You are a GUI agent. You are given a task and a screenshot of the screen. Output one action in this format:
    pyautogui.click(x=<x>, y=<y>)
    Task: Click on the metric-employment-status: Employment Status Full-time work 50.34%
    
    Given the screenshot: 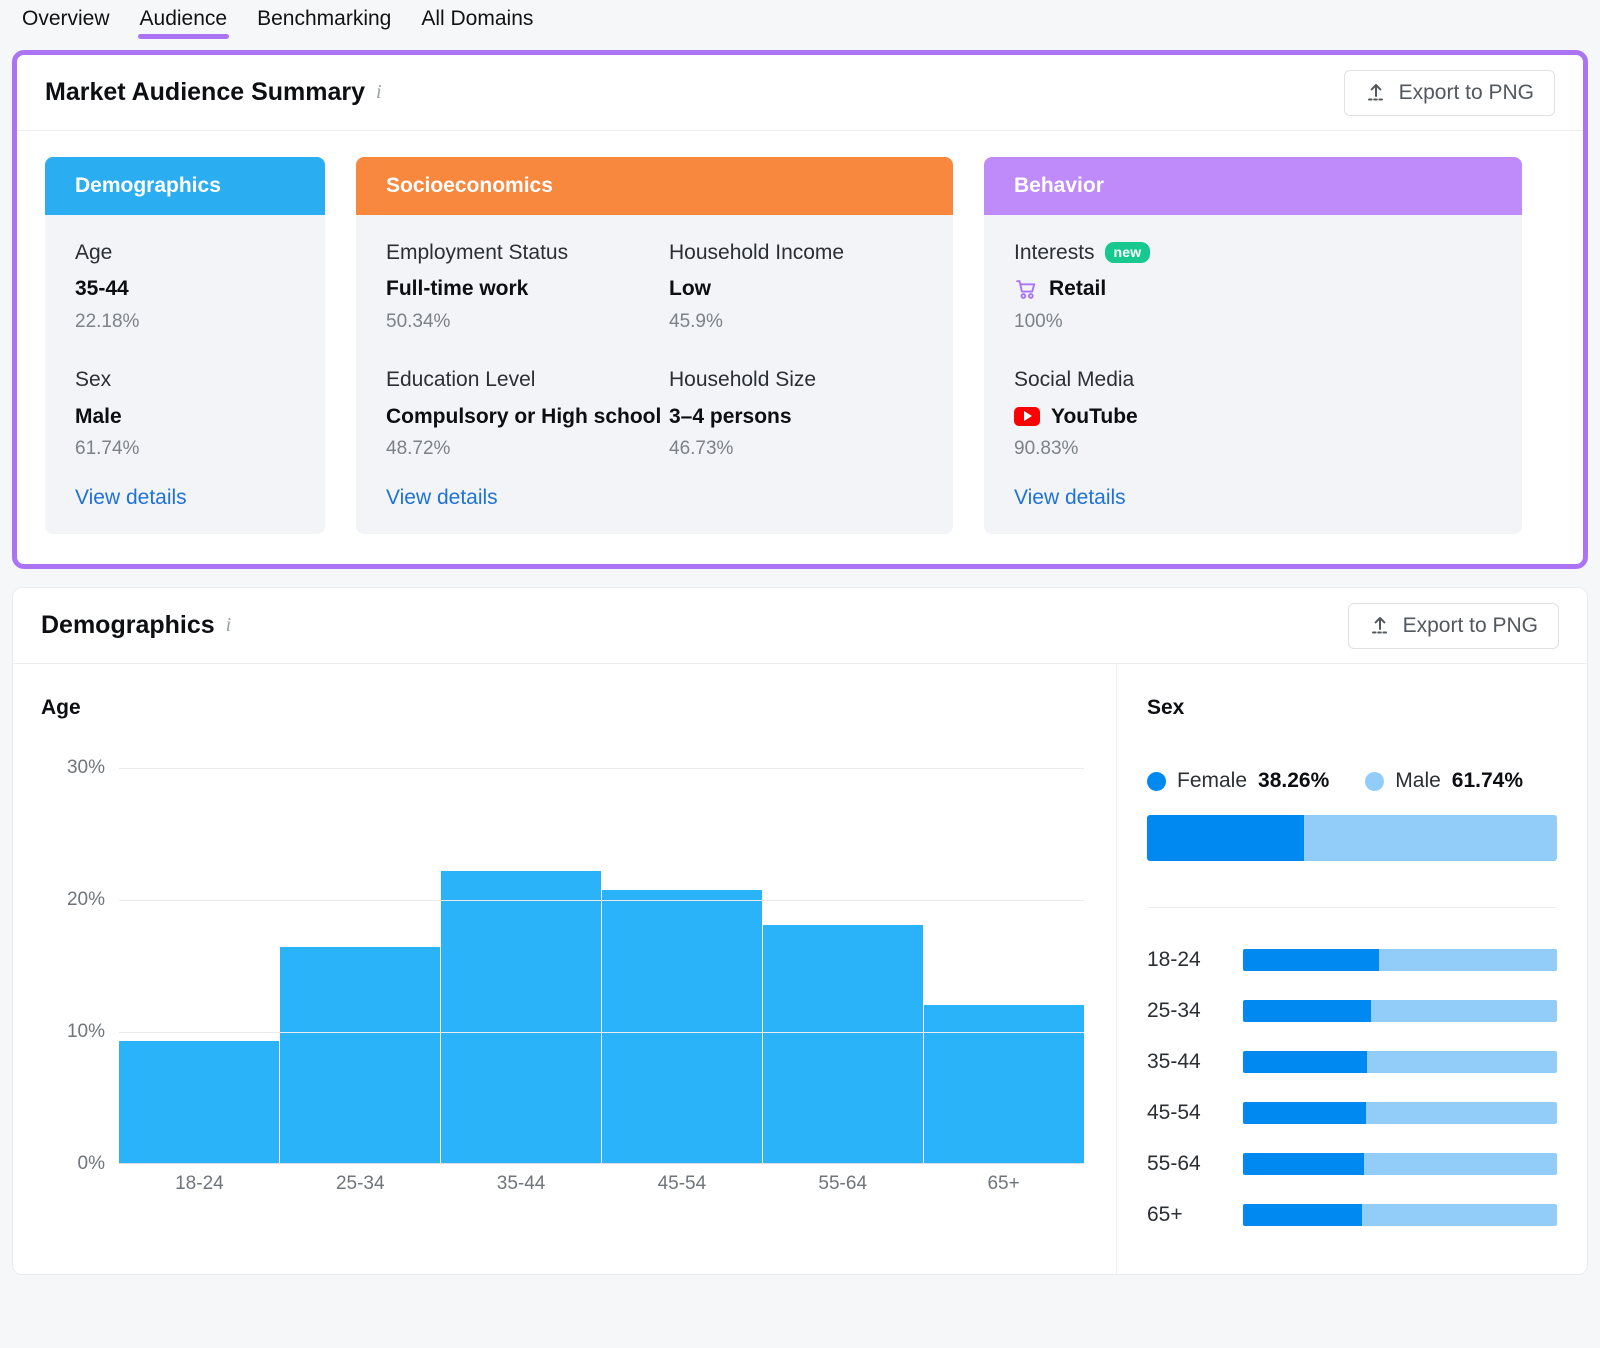 What is the action you would take?
    pyautogui.click(x=527, y=286)
    